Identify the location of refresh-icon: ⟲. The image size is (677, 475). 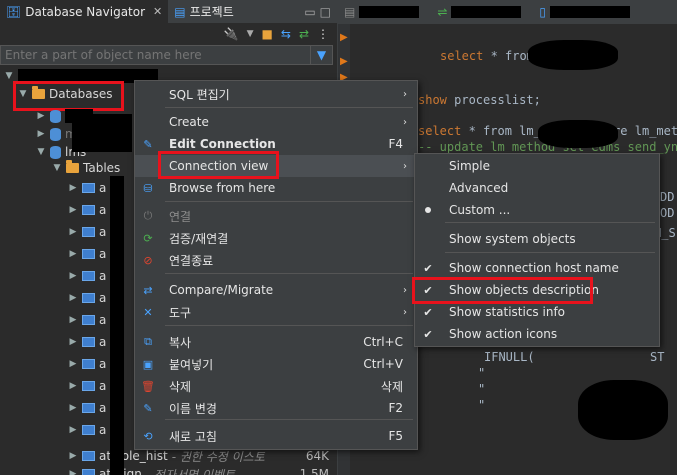
(148, 436).